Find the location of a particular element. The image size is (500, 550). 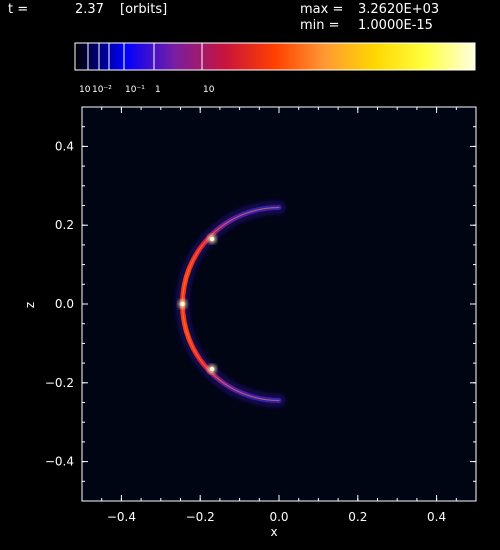

y-tick-label: −0.2 is located at coordinates (59, 383).